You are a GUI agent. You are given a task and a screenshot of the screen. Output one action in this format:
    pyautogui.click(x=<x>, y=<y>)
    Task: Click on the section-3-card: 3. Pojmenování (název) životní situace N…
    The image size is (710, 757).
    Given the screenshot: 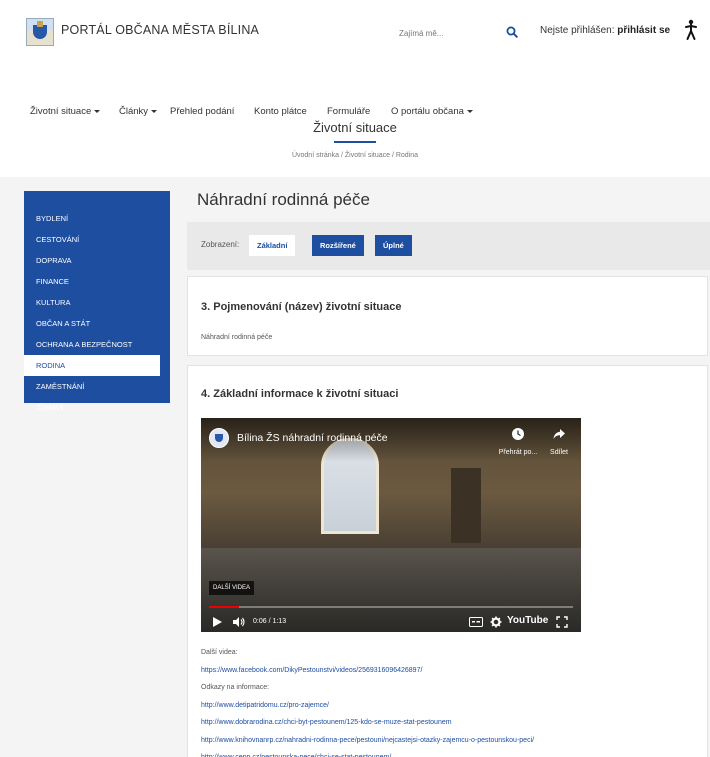 What is the action you would take?
    pyautogui.click(x=447, y=316)
    